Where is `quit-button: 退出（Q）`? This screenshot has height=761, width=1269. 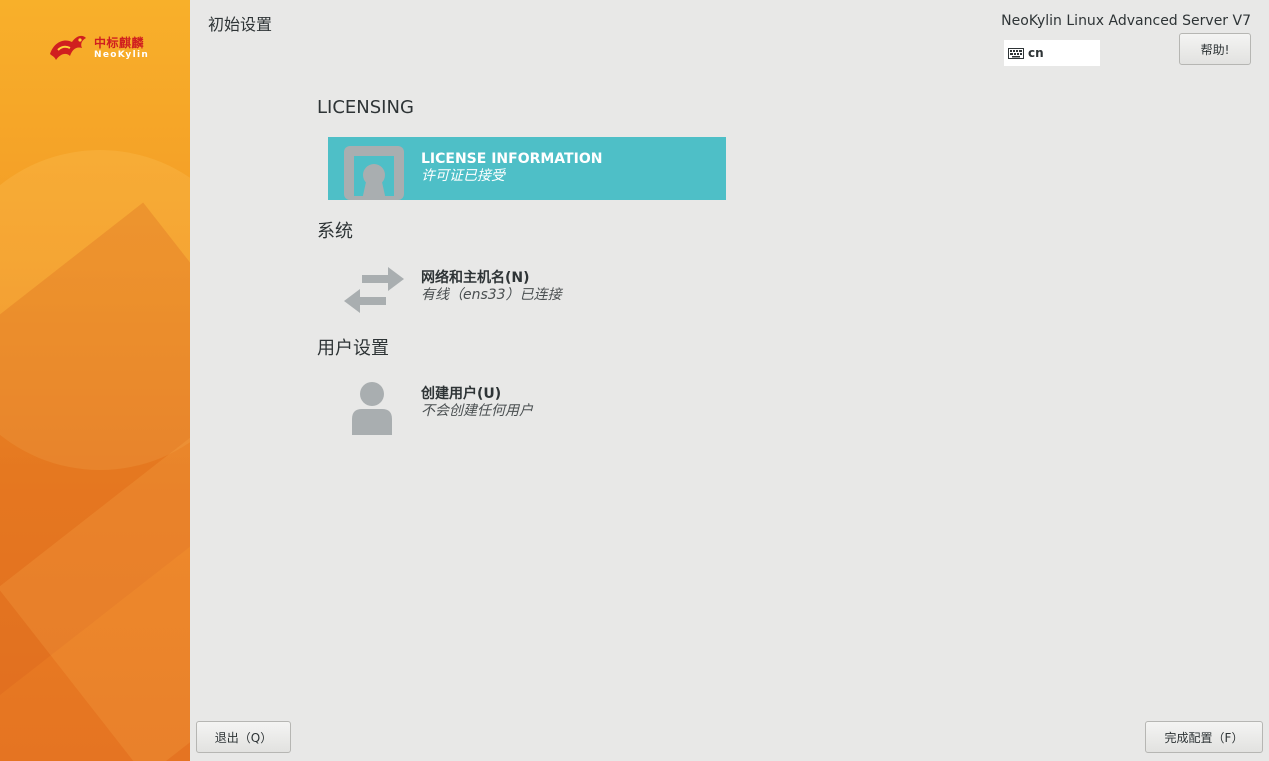
quit-button: 退出（Q） is located at coordinates (243, 737).